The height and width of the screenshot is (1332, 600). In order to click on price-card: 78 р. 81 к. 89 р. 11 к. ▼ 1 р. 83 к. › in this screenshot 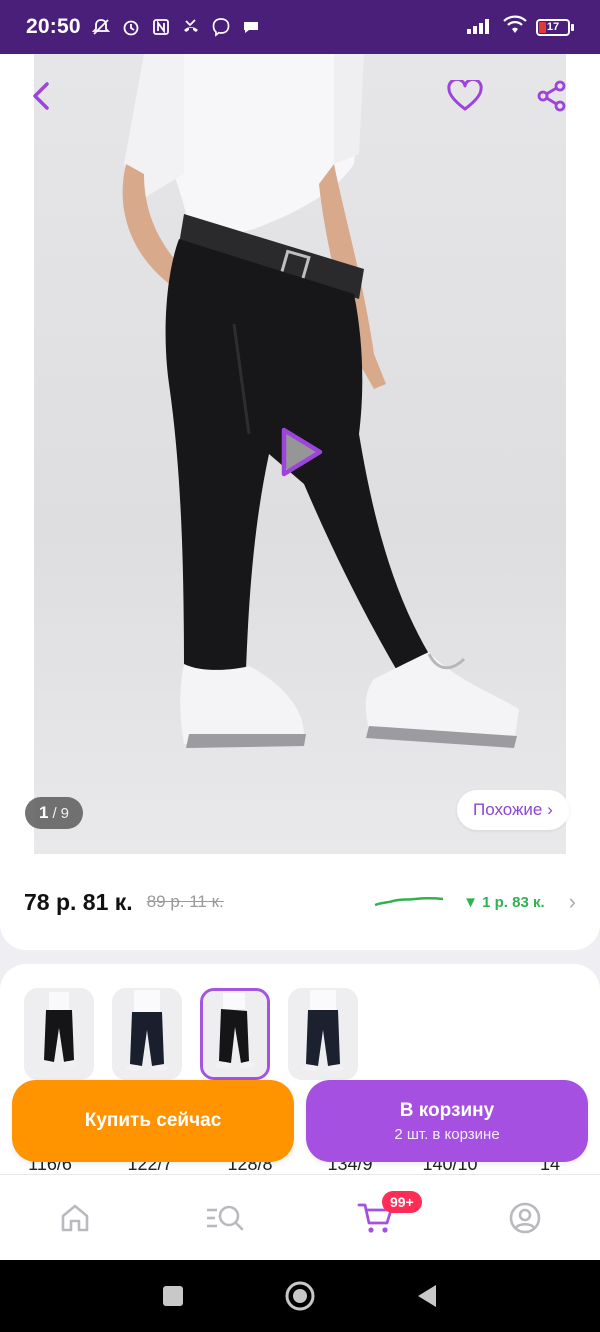, I will do `click(300, 902)`.